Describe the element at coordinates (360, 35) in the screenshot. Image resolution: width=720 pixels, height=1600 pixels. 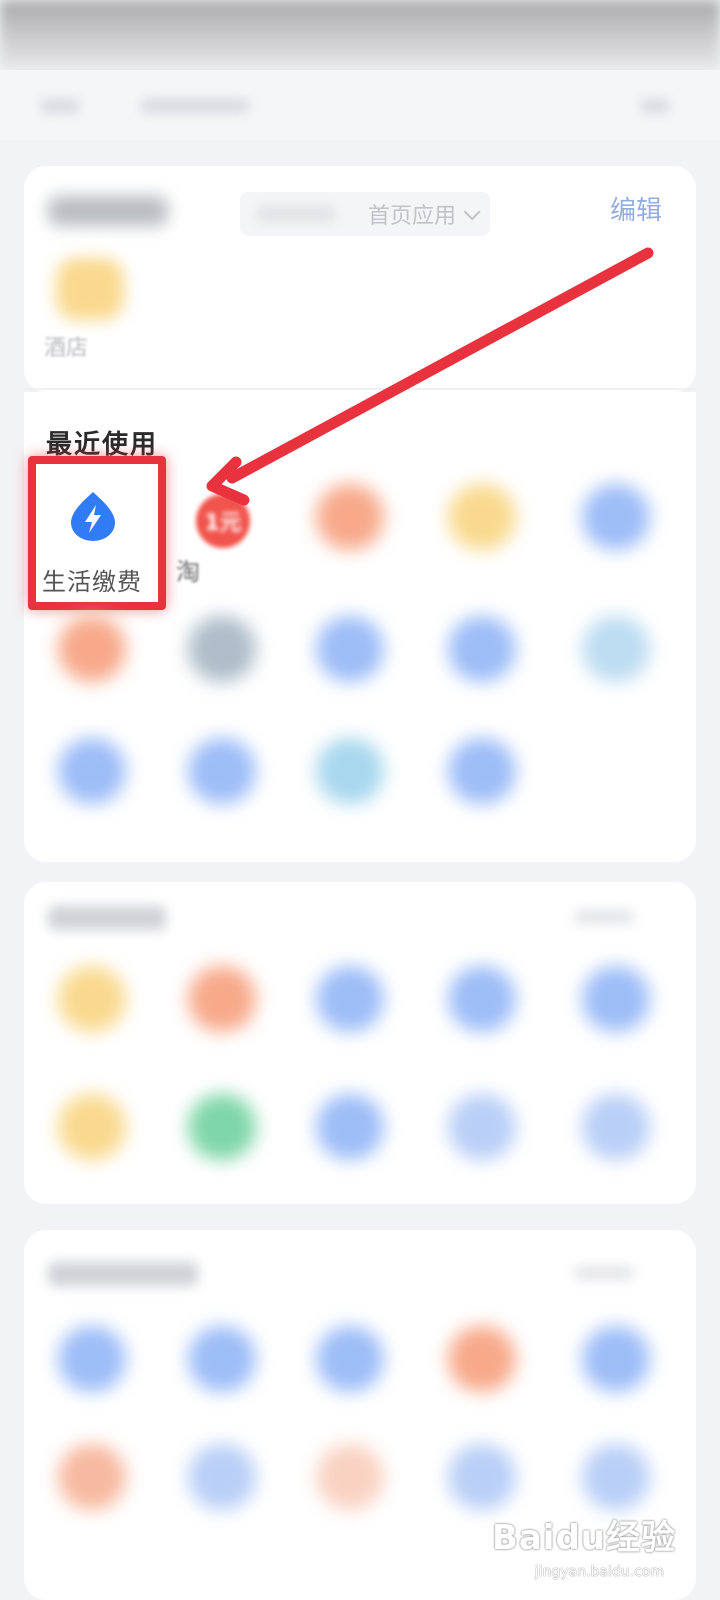
I see `status-bar` at that location.